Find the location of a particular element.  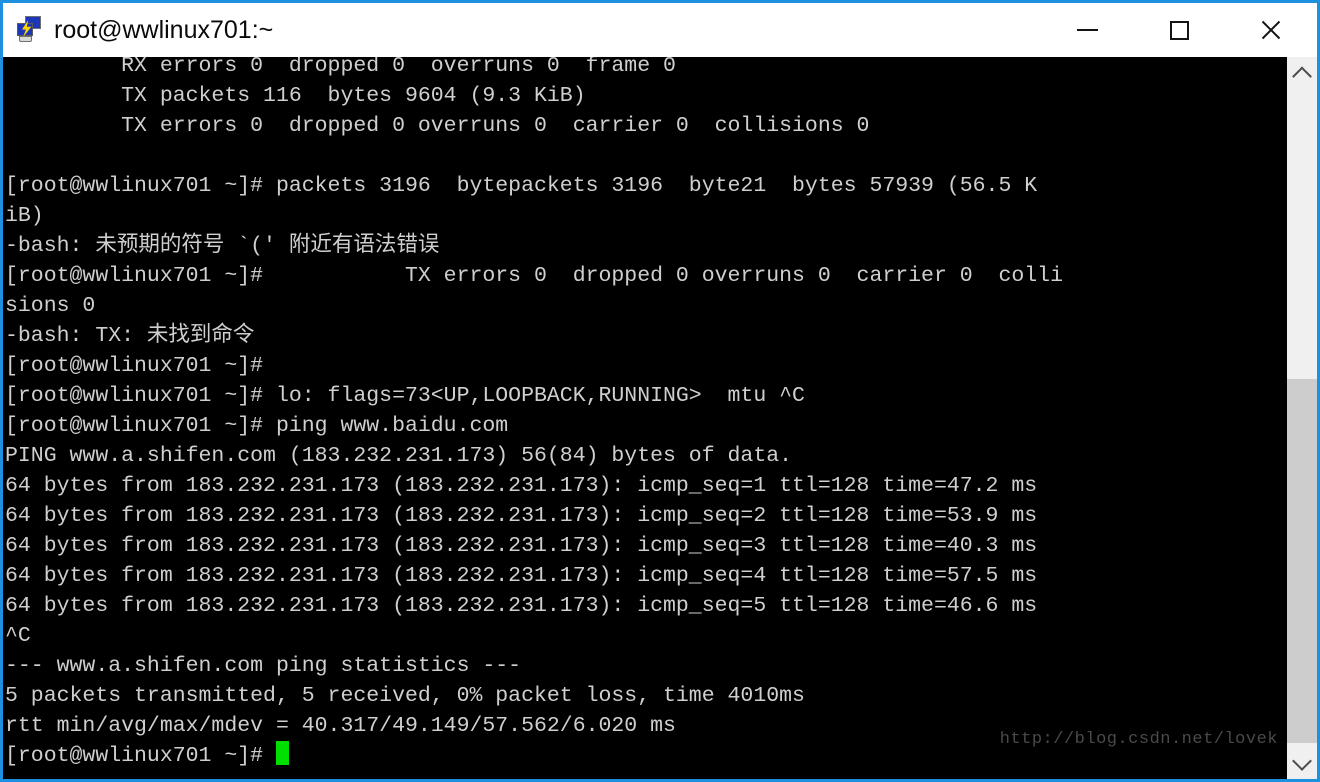

window-controls is located at coordinates (1179, 30).